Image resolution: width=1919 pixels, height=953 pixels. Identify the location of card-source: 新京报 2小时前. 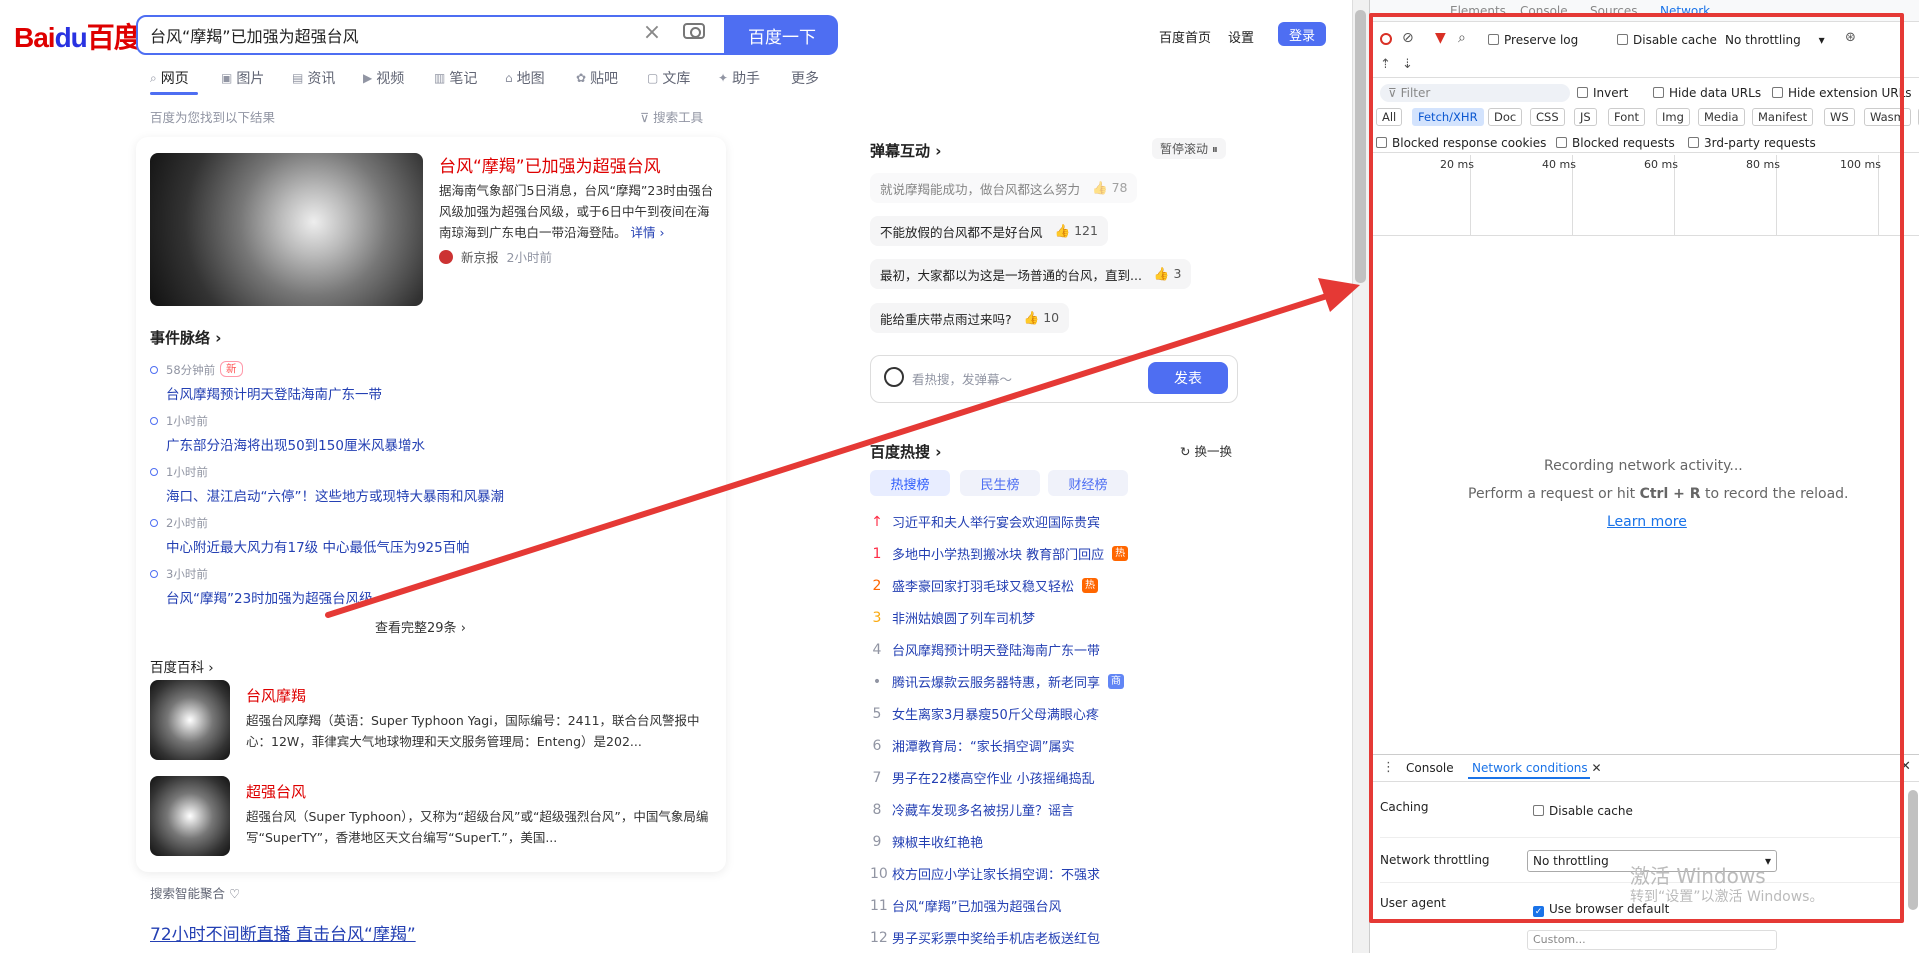
(495, 256).